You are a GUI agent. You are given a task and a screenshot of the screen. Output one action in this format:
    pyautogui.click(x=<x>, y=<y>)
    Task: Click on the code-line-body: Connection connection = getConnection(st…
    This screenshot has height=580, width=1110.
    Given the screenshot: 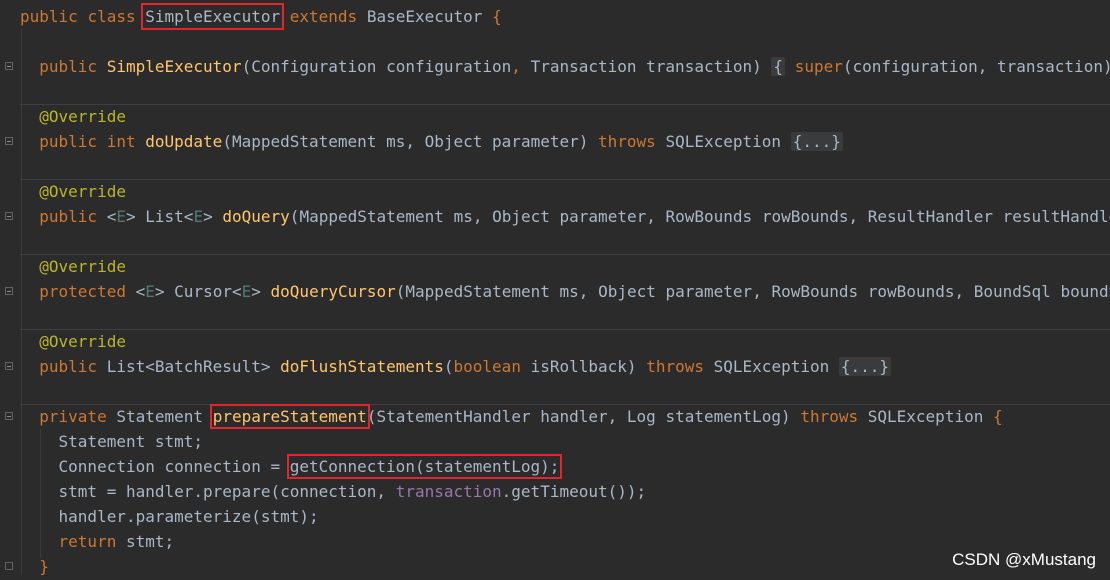 What is the action you would take?
    pyautogui.click(x=291, y=466)
    